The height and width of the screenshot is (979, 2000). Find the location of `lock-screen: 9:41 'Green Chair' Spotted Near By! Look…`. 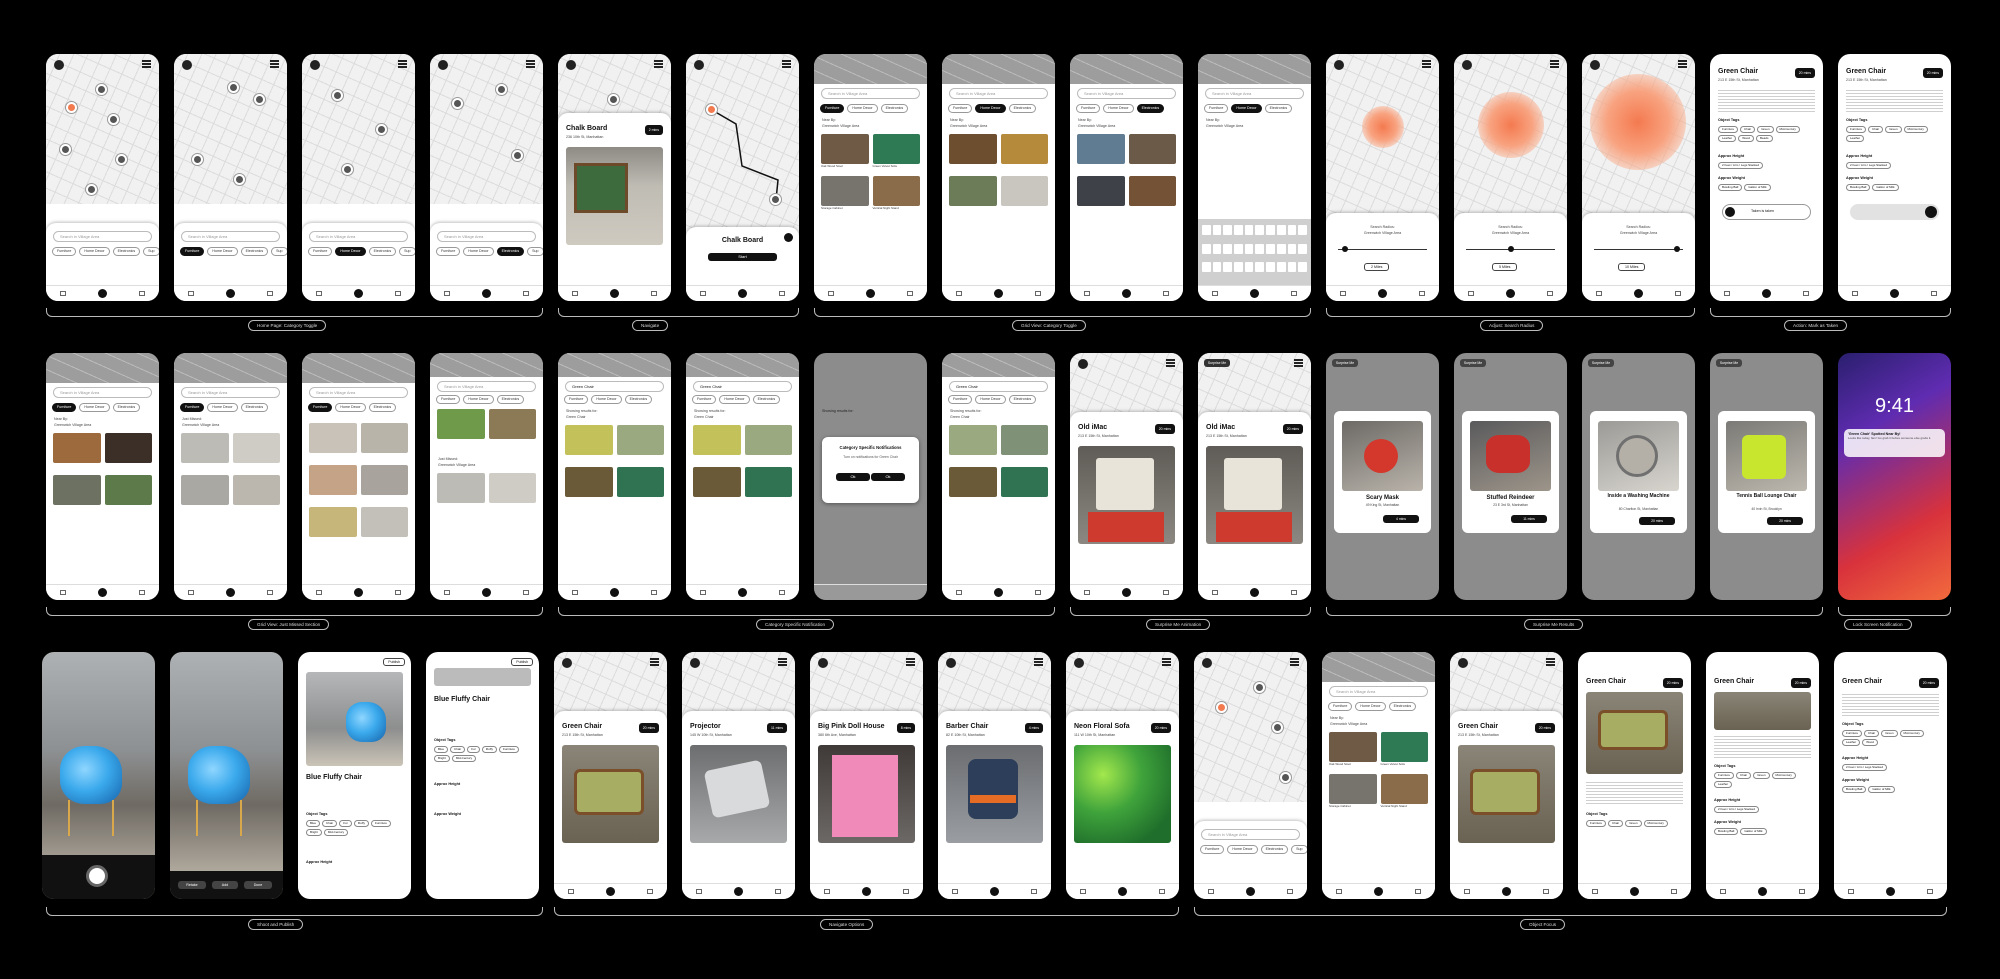

lock-screen: 9:41 'Green Chair' Spotted Near By! Look… is located at coordinates (1894, 476).